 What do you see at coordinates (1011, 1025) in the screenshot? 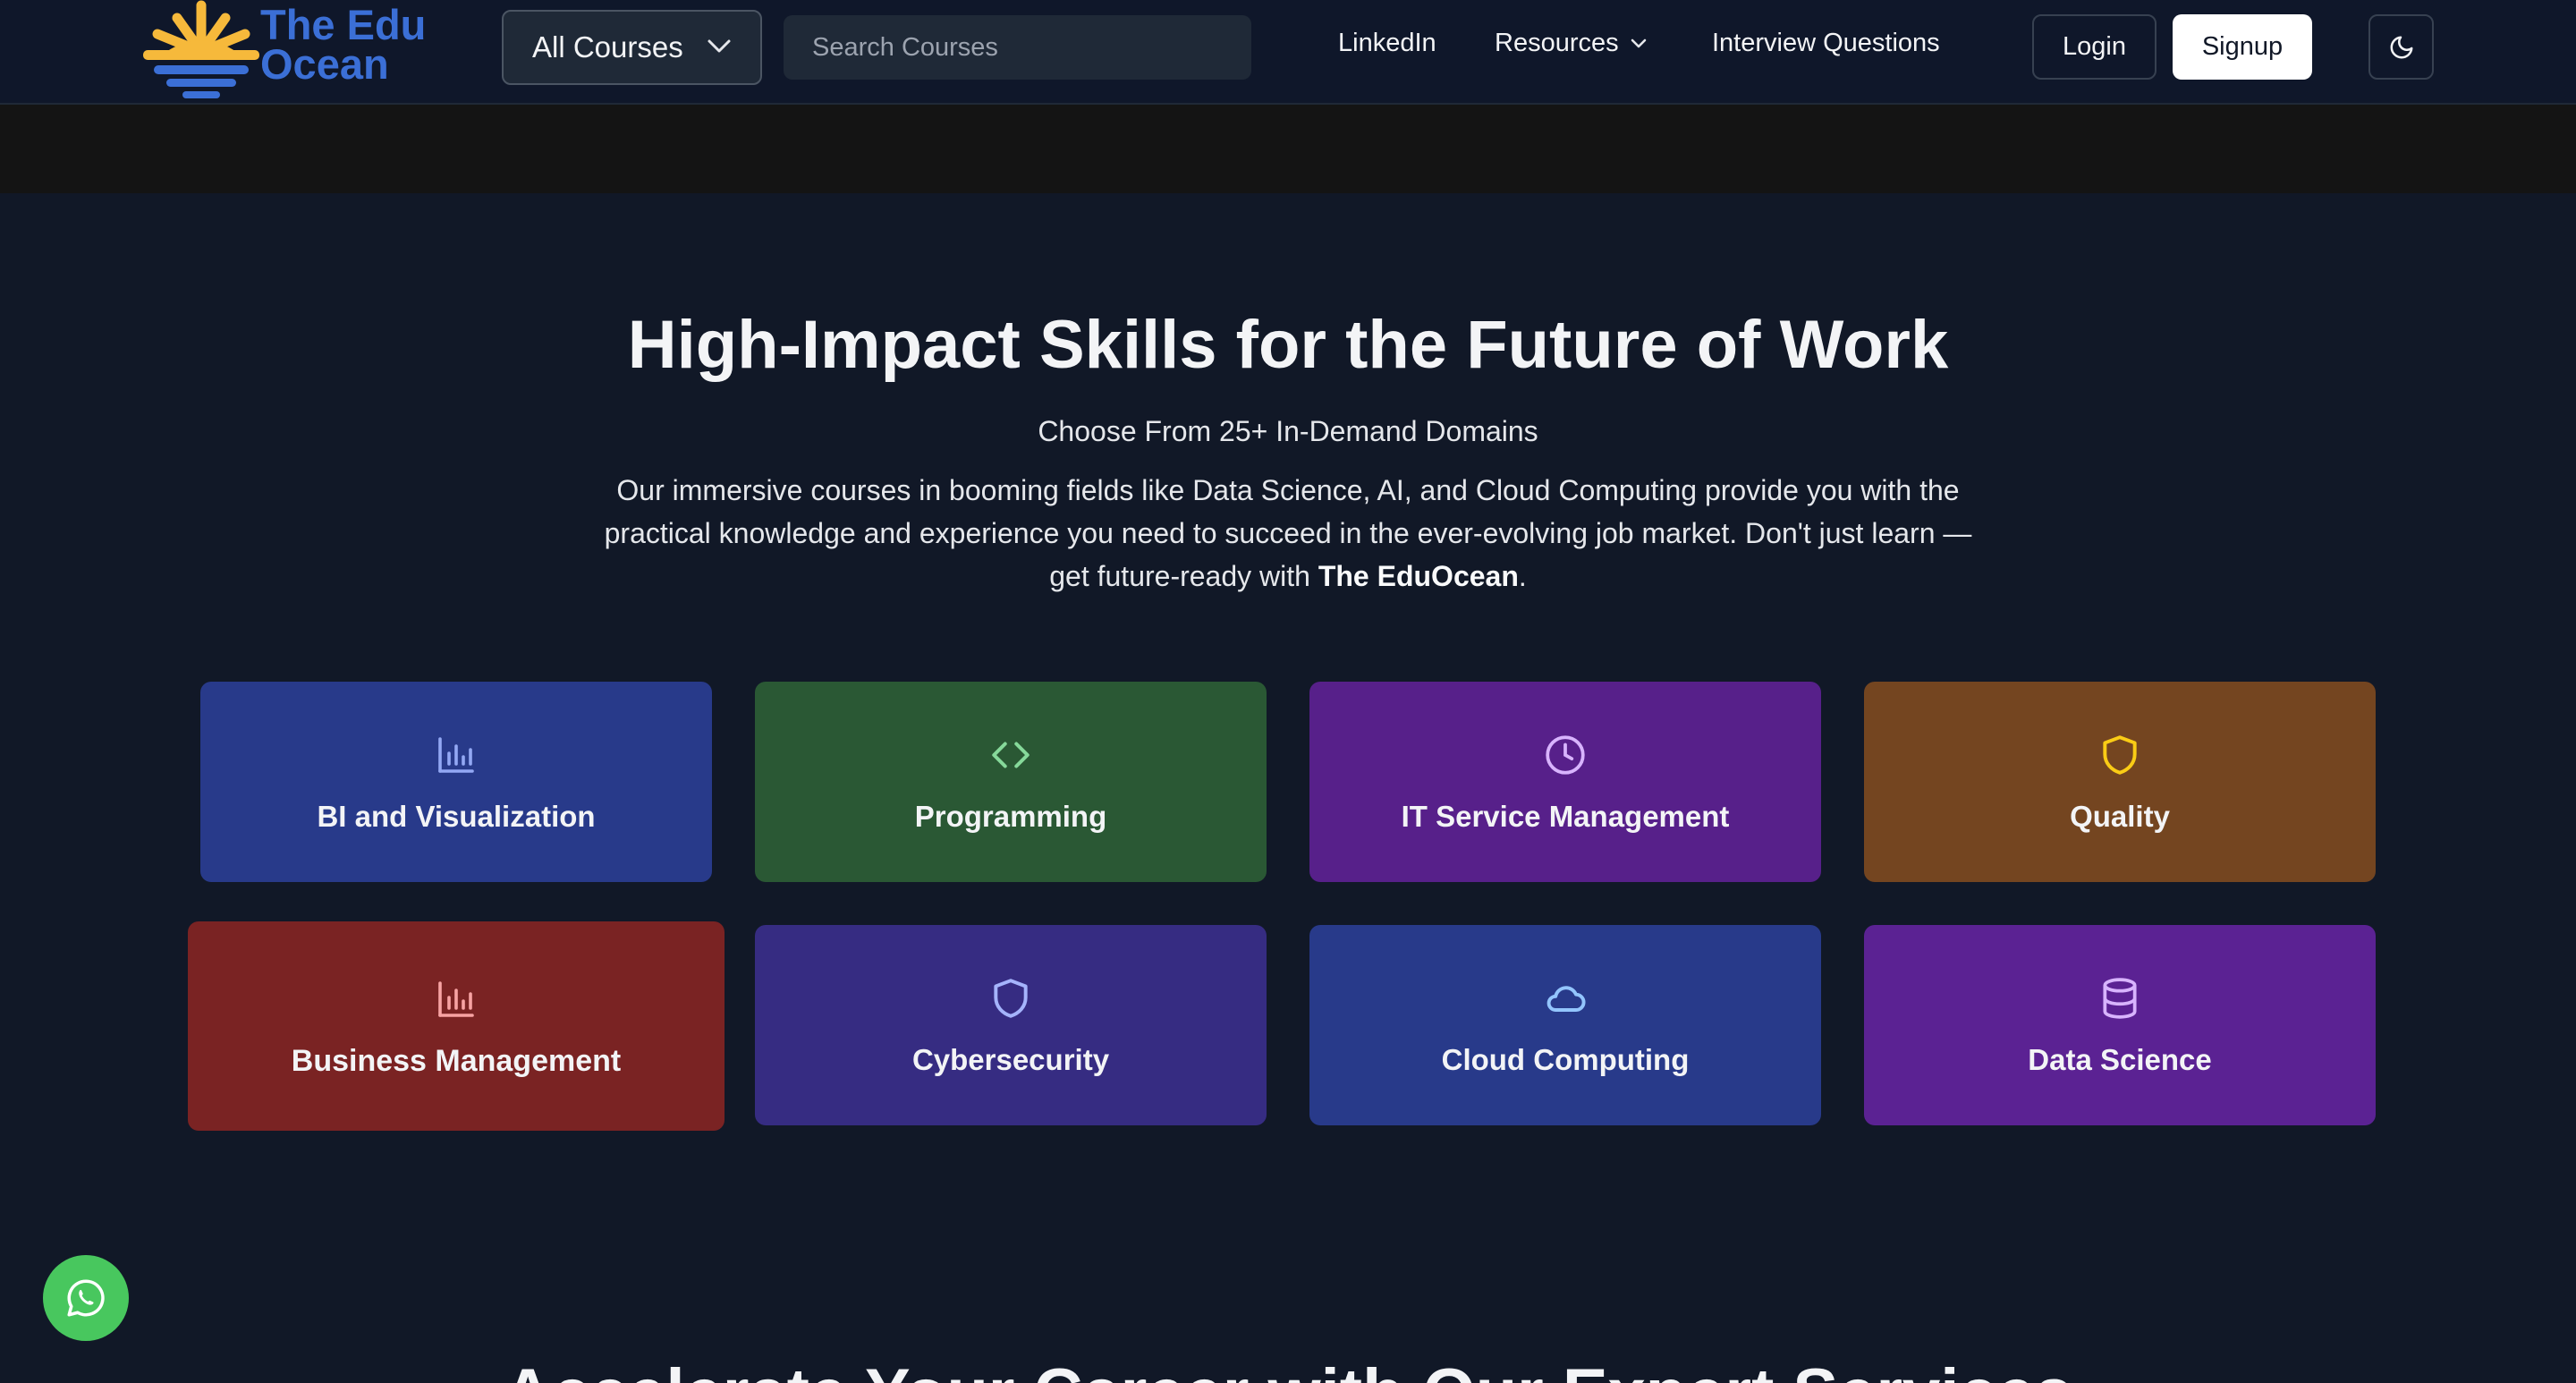
I see `category-card-cybersecurity: Cybersecurity` at bounding box center [1011, 1025].